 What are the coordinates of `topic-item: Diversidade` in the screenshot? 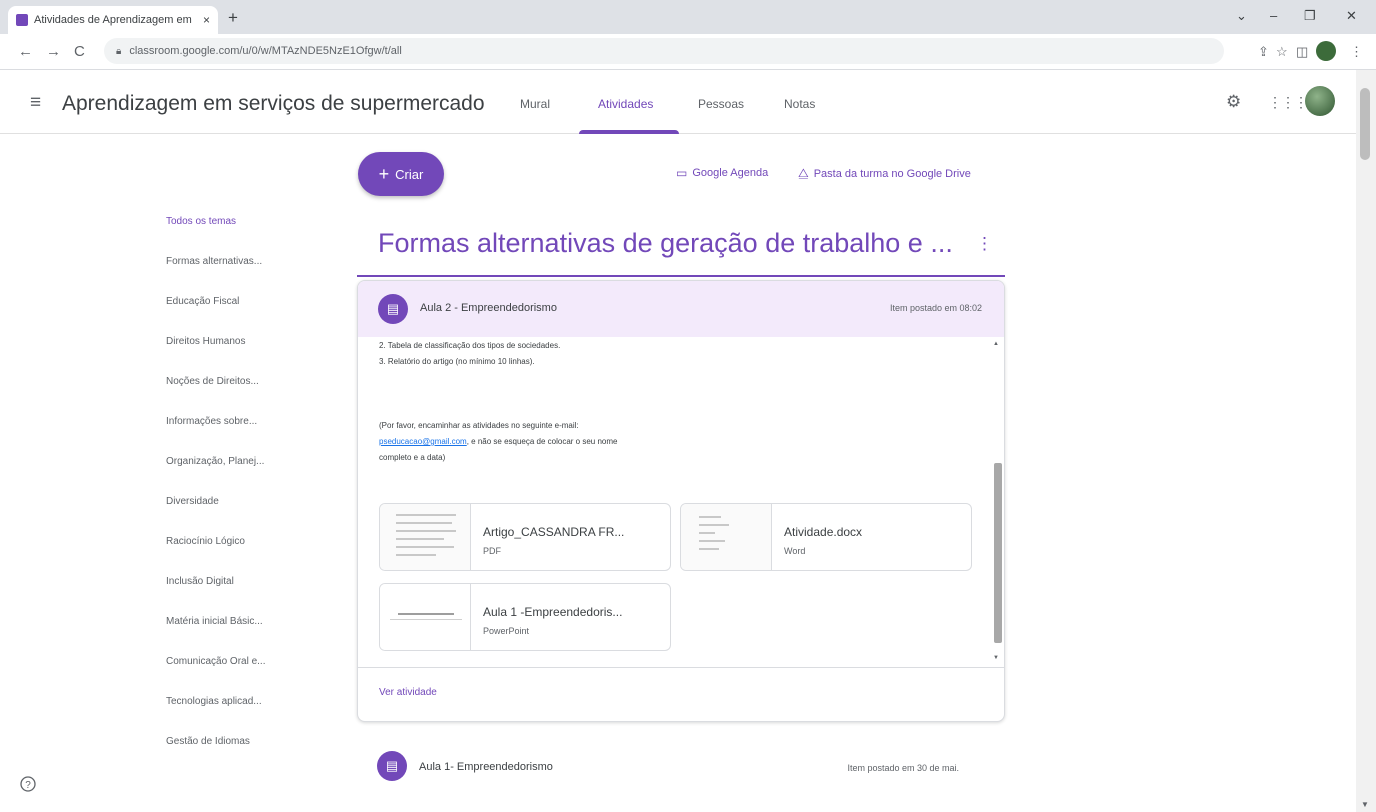 It's located at (231, 516).